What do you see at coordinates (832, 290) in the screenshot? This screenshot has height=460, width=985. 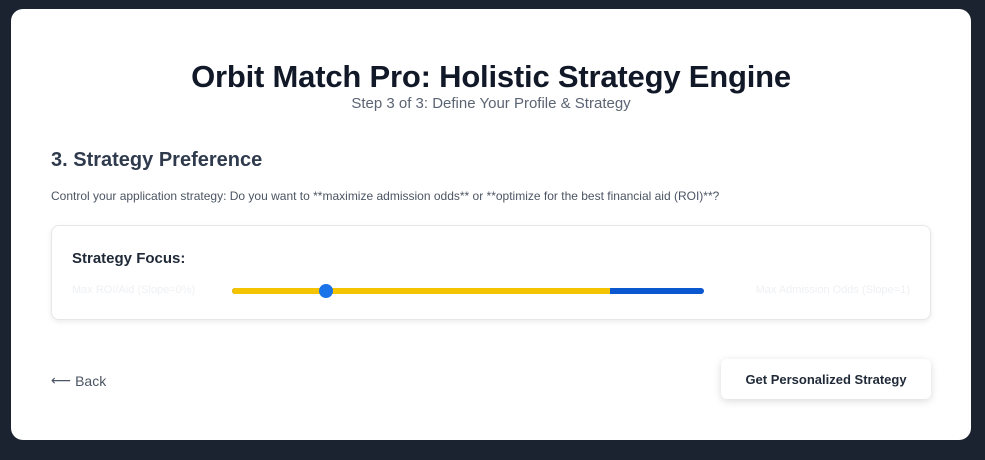 I see `slider-max-label: Max Admission Odds (Slope=1)` at bounding box center [832, 290].